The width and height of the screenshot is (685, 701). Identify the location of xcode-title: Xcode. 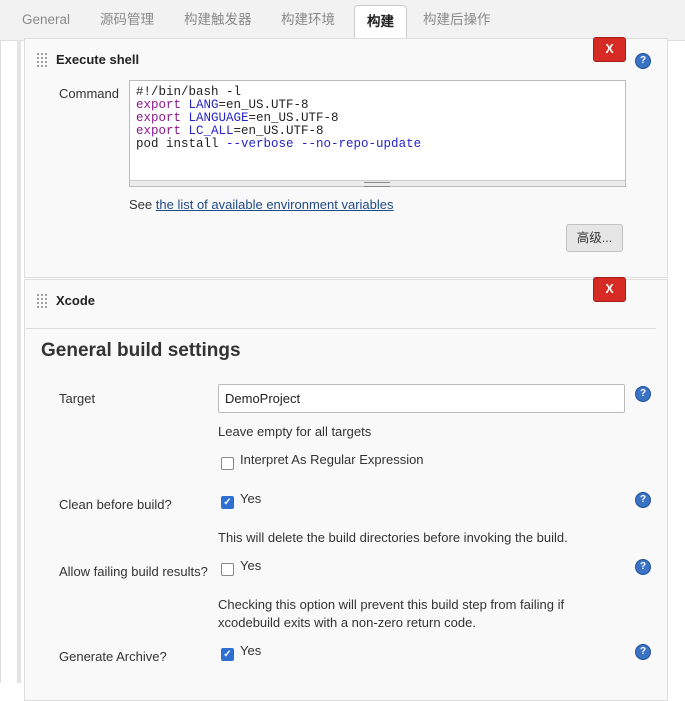
(76, 300).